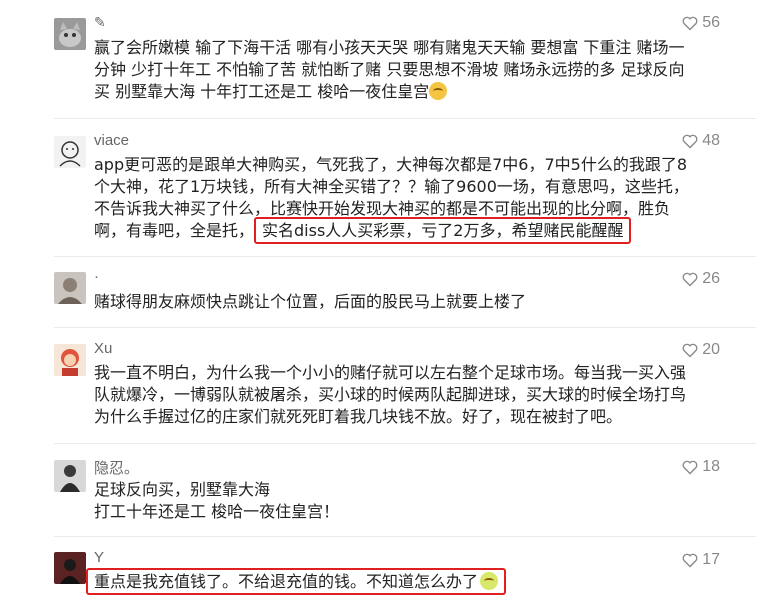 Image resolution: width=770 pixels, height=599 pixels. I want to click on comment-line: 为什么手握过亿的庄家们就死死盯着我几块钱不放。好了，现在被封了吧。, so click(358, 416).